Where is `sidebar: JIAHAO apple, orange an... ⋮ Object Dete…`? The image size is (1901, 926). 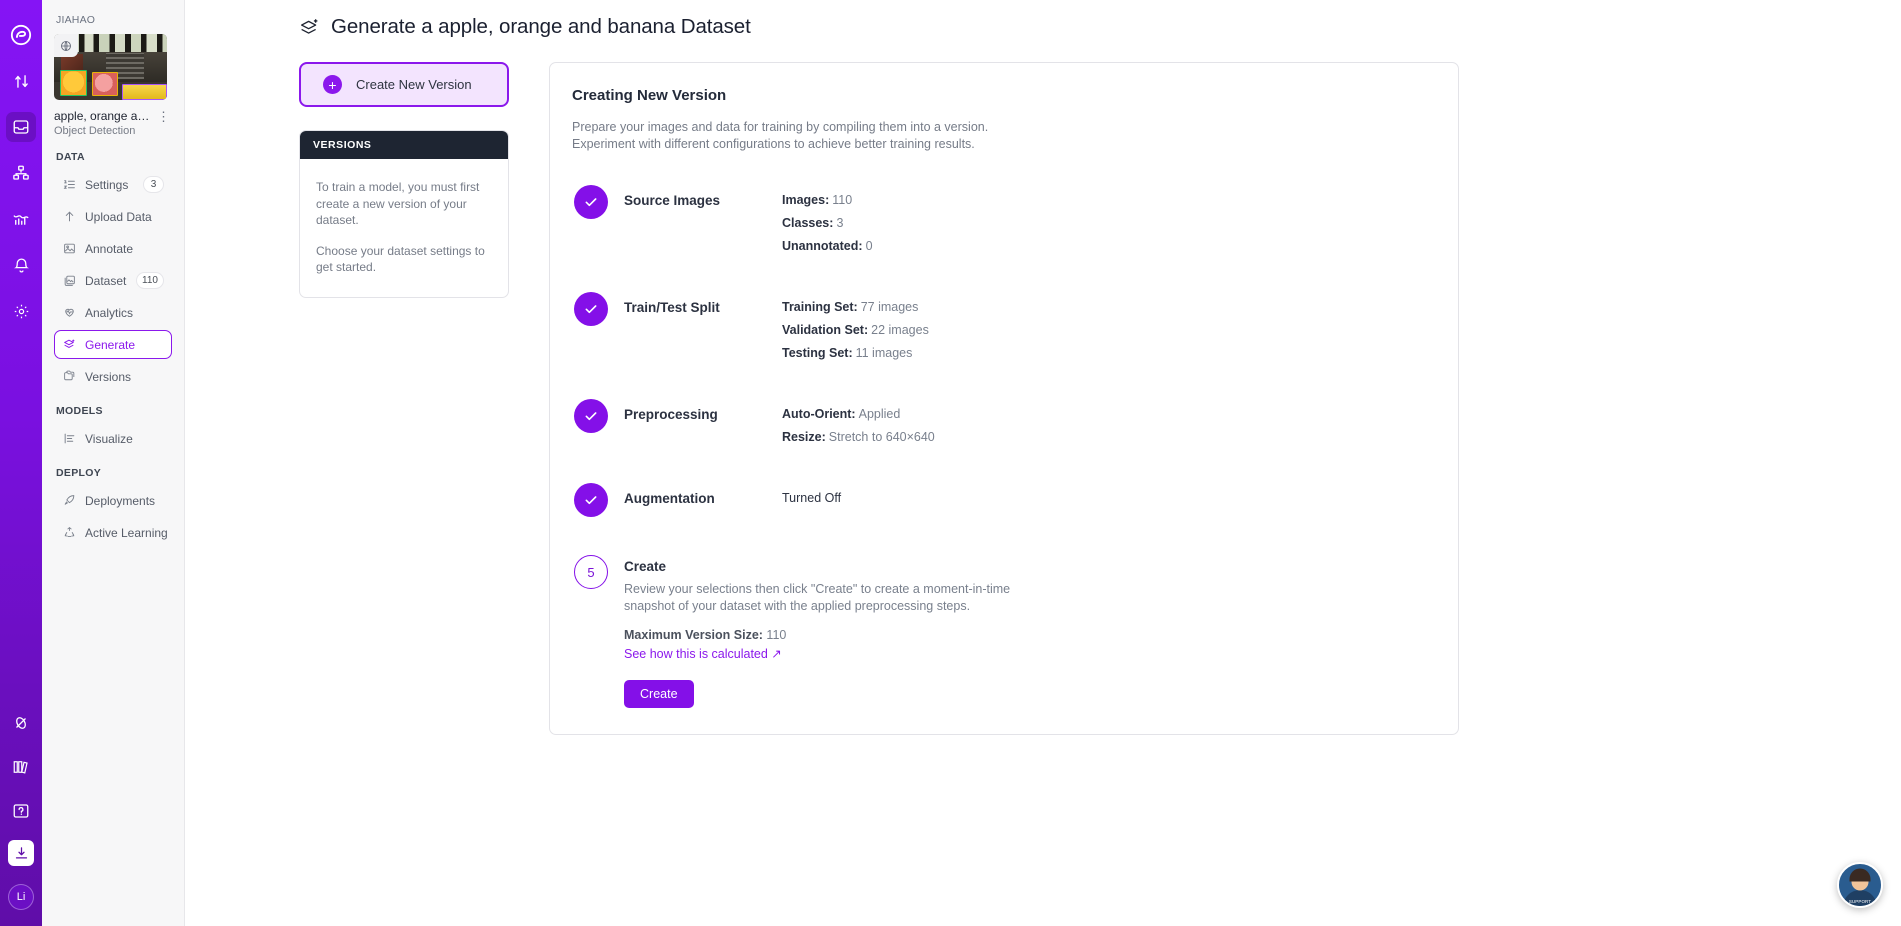
sidebar: JIAHAO apple, orange an... ⋮ Object Dete… is located at coordinates (113, 463).